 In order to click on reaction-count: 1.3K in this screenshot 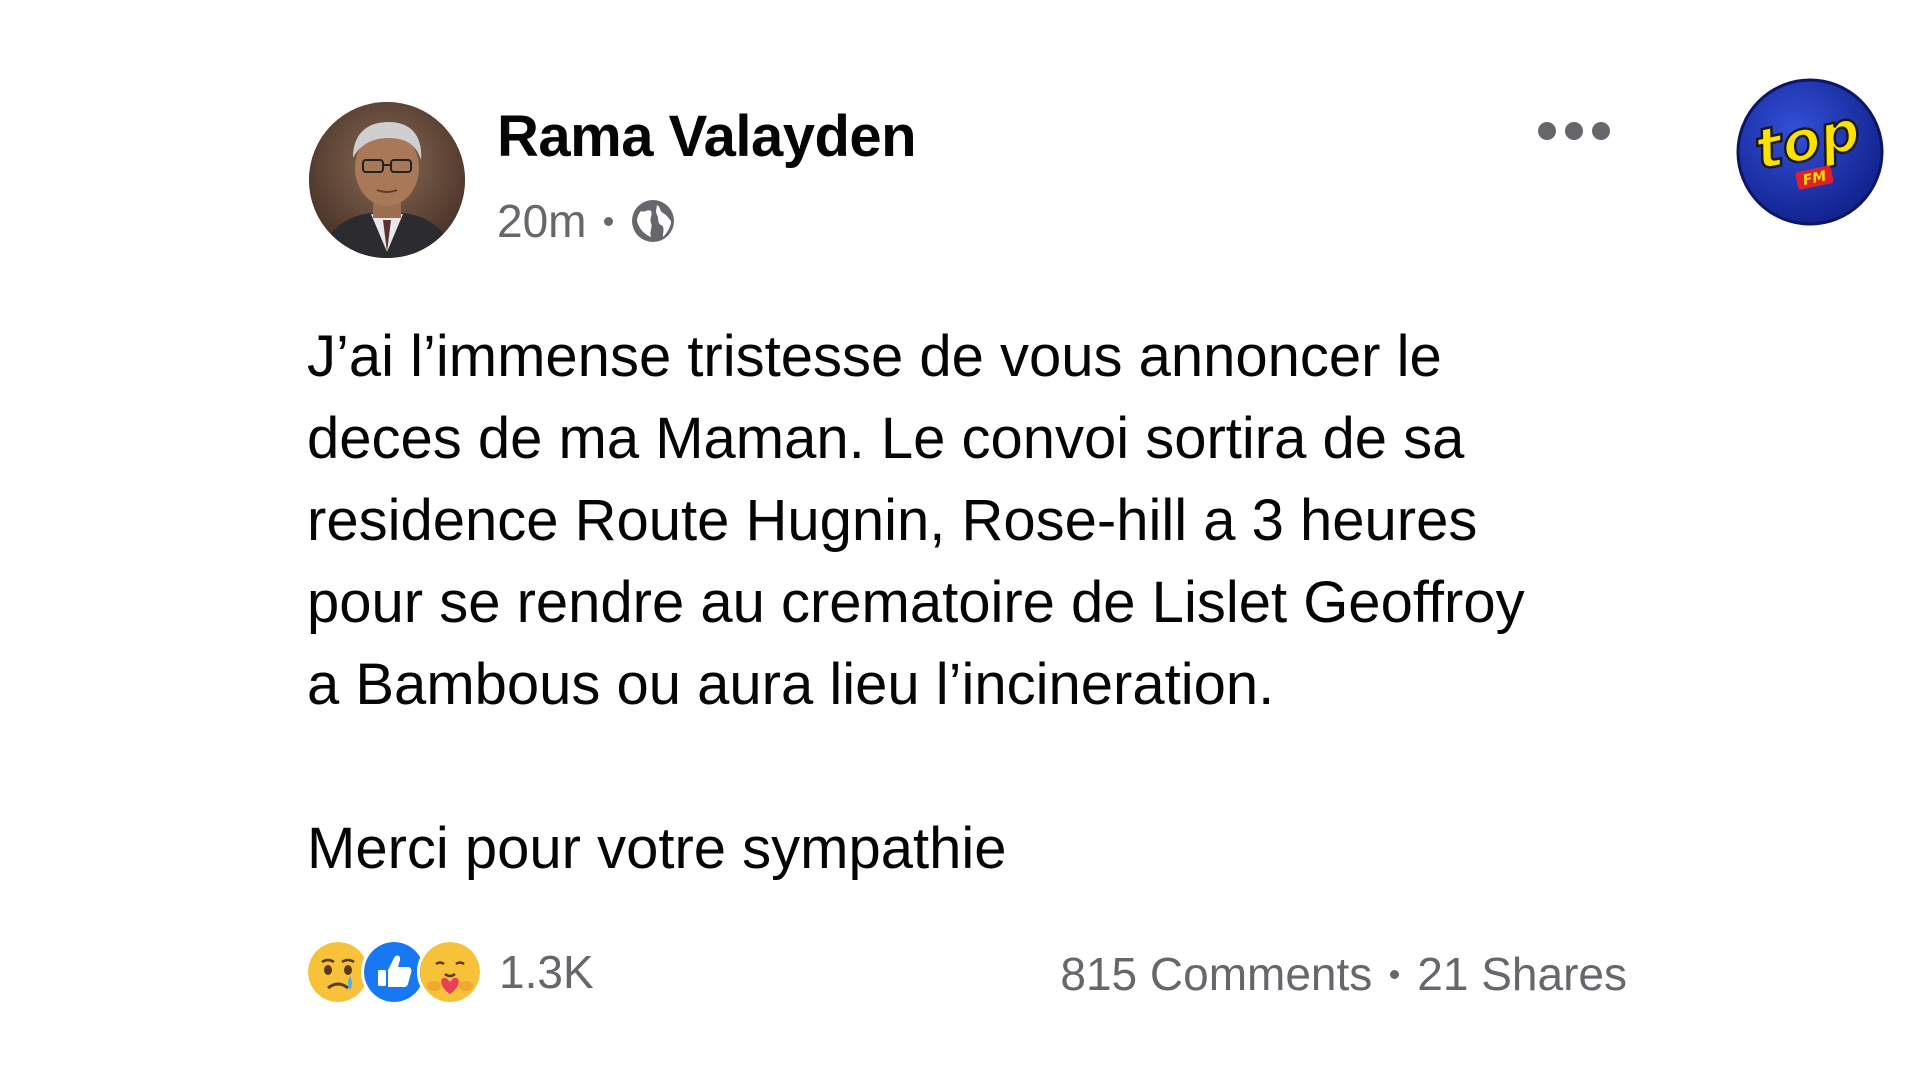, I will do `click(546, 972)`.